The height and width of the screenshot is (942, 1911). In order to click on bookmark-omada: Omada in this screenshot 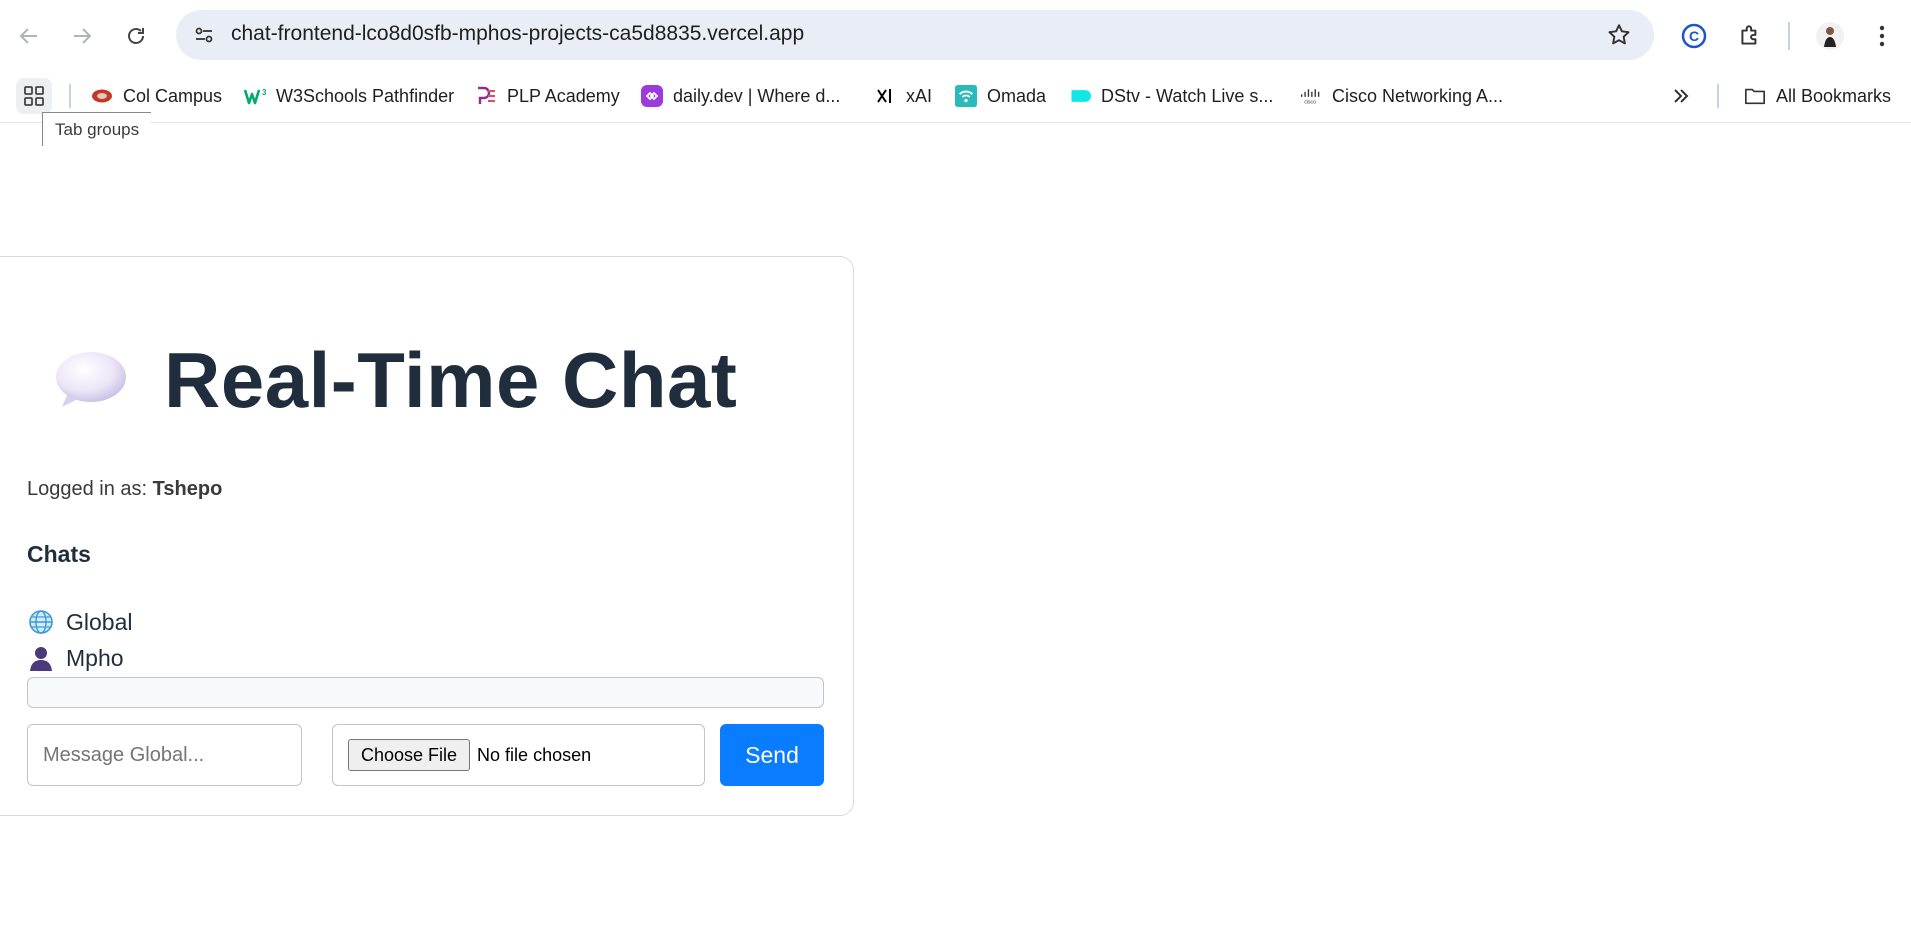, I will do `click(1000, 96)`.